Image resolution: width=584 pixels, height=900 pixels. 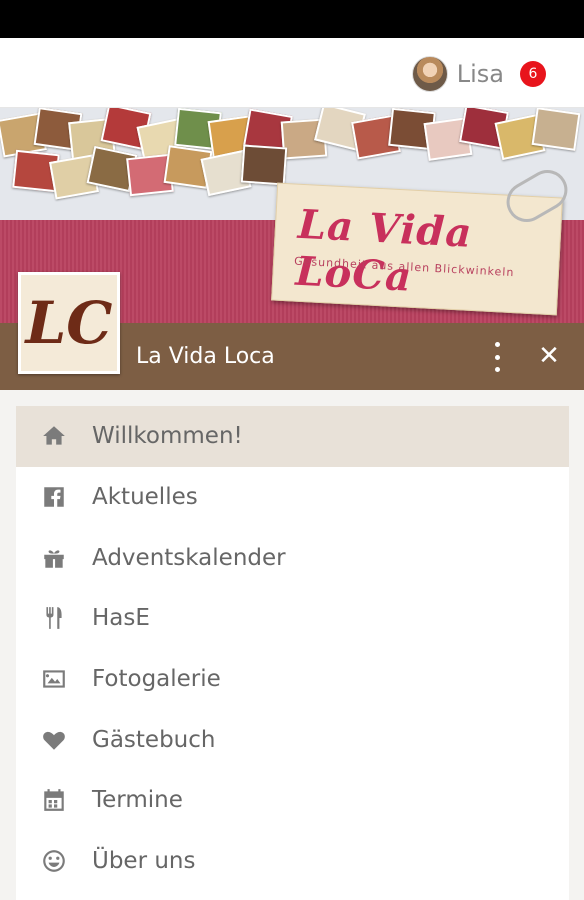 What do you see at coordinates (292, 436) in the screenshot?
I see `nav-item-willkommen: Willkommen!` at bounding box center [292, 436].